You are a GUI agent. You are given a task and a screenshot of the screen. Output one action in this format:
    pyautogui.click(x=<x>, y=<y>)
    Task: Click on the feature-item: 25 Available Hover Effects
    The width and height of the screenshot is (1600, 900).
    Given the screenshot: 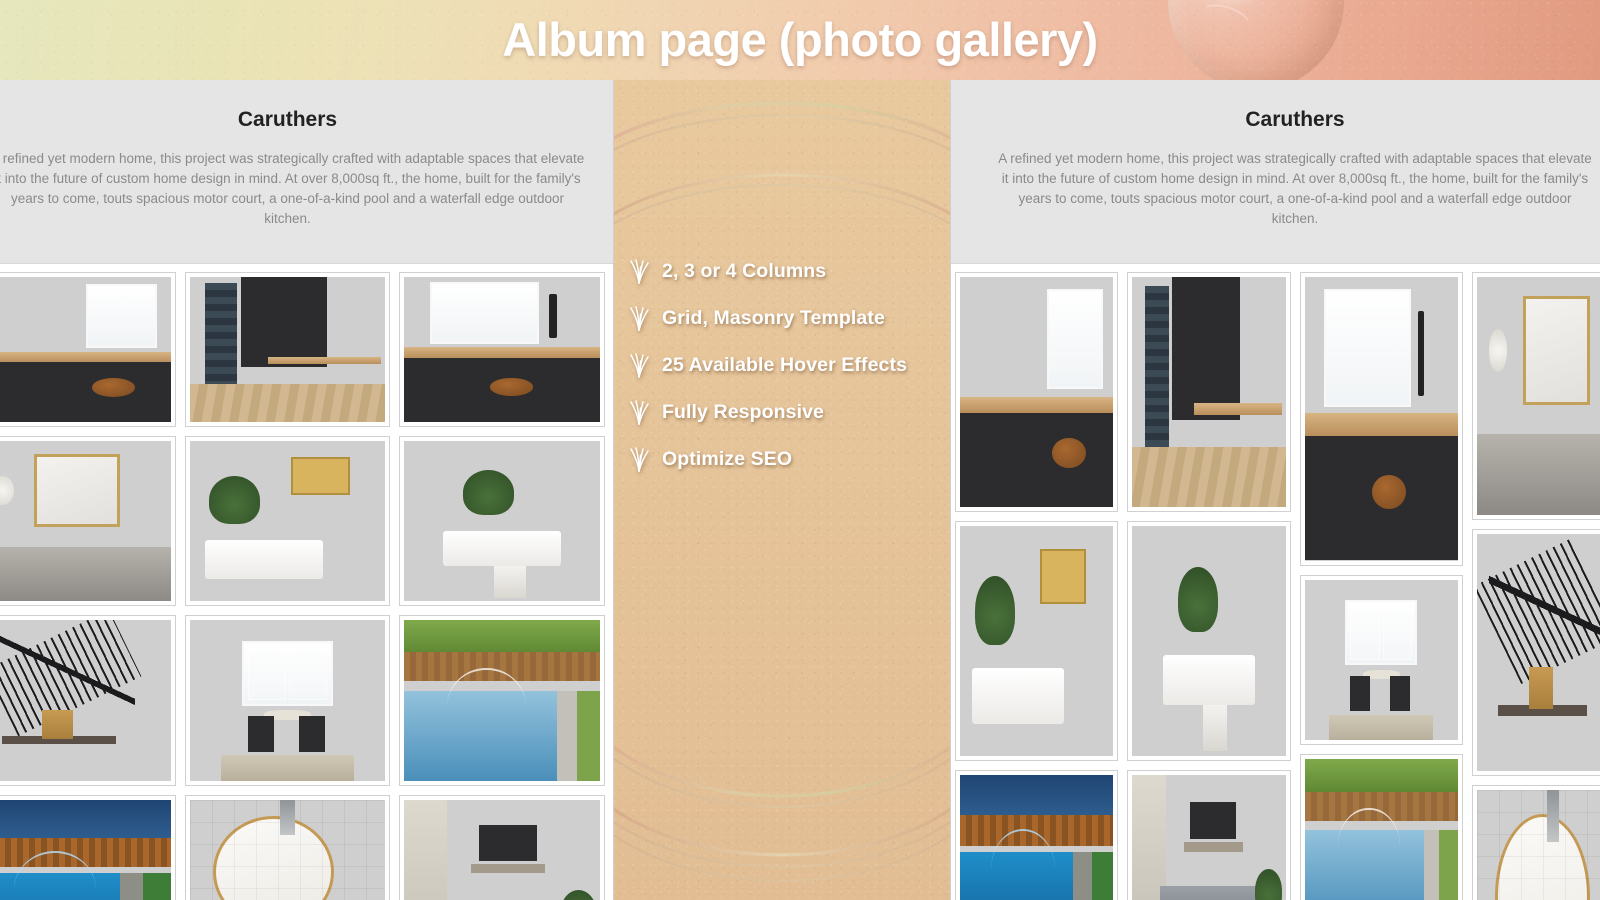 What is the action you would take?
    pyautogui.click(x=789, y=365)
    